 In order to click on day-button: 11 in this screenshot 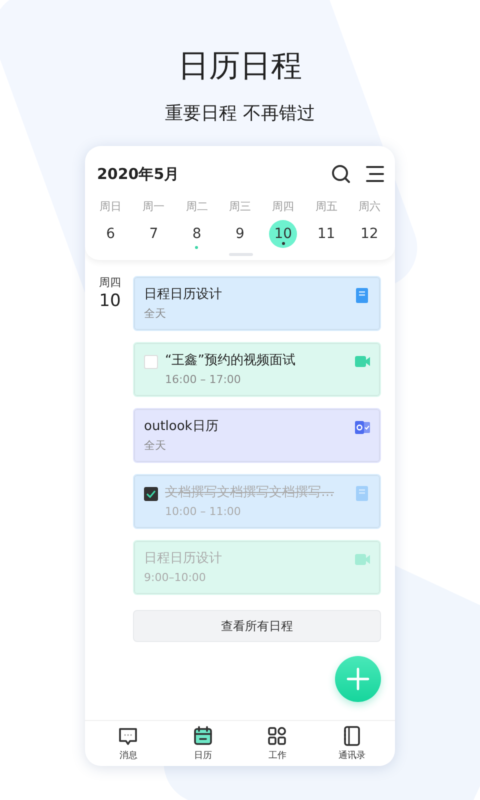, I will do `click(326, 234)`.